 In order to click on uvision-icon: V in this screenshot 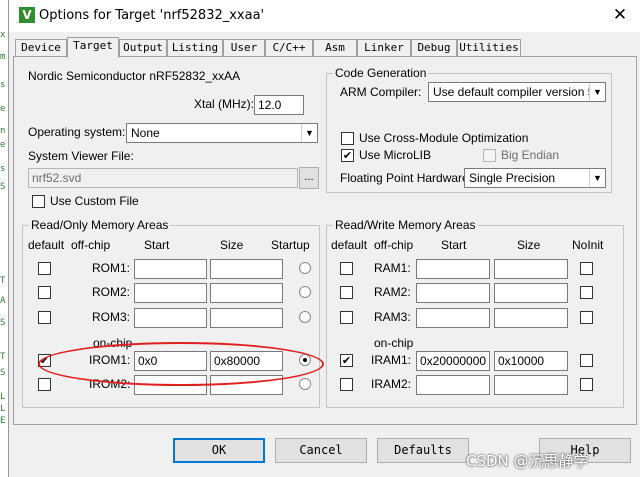, I will do `click(27, 15)`.